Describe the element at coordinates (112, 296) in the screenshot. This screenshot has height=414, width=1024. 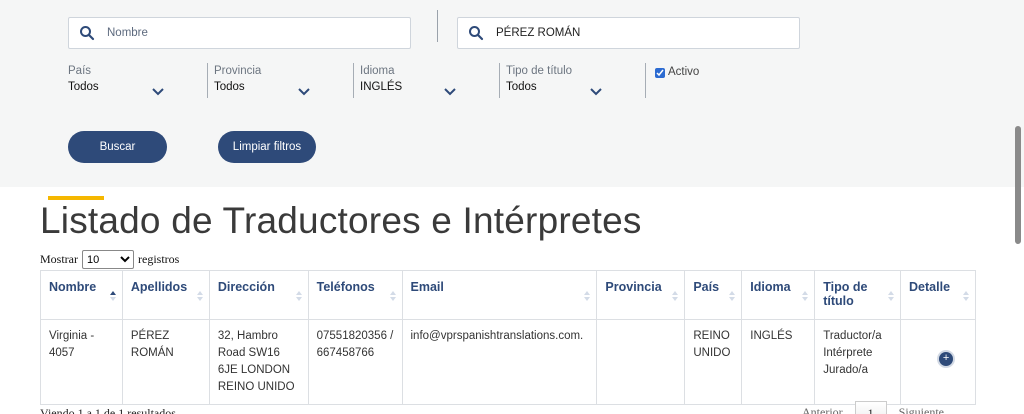
I see `sort-asc-icon` at that location.